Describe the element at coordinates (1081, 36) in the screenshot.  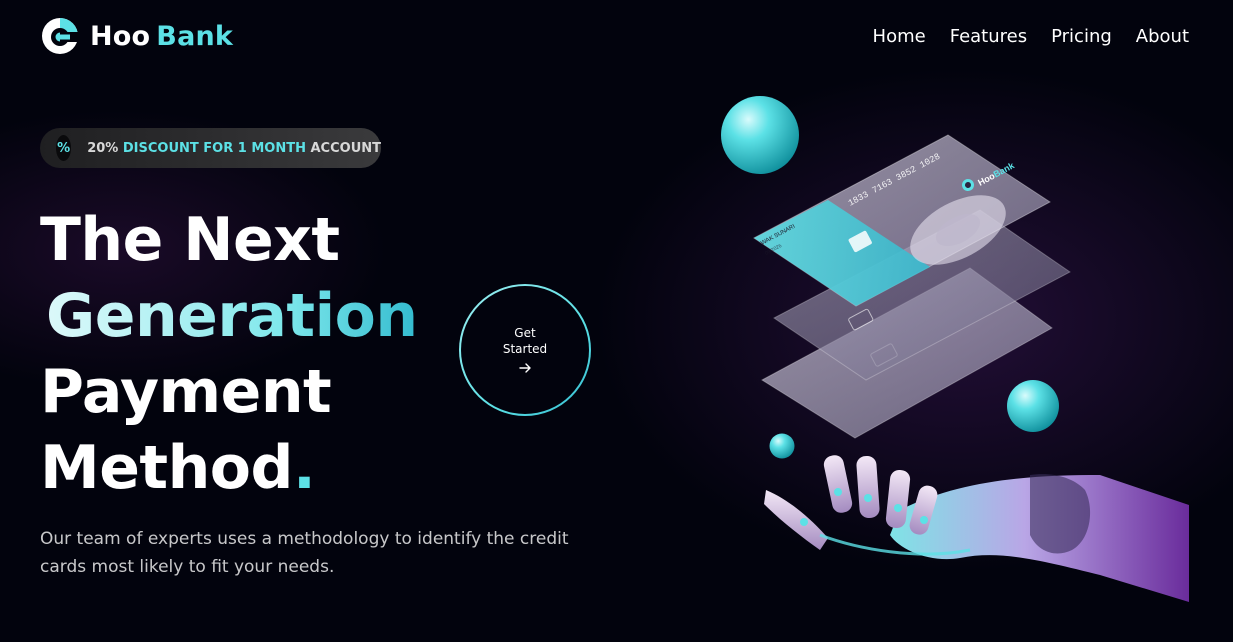
I see `nav-link-pricing: Pricing` at that location.